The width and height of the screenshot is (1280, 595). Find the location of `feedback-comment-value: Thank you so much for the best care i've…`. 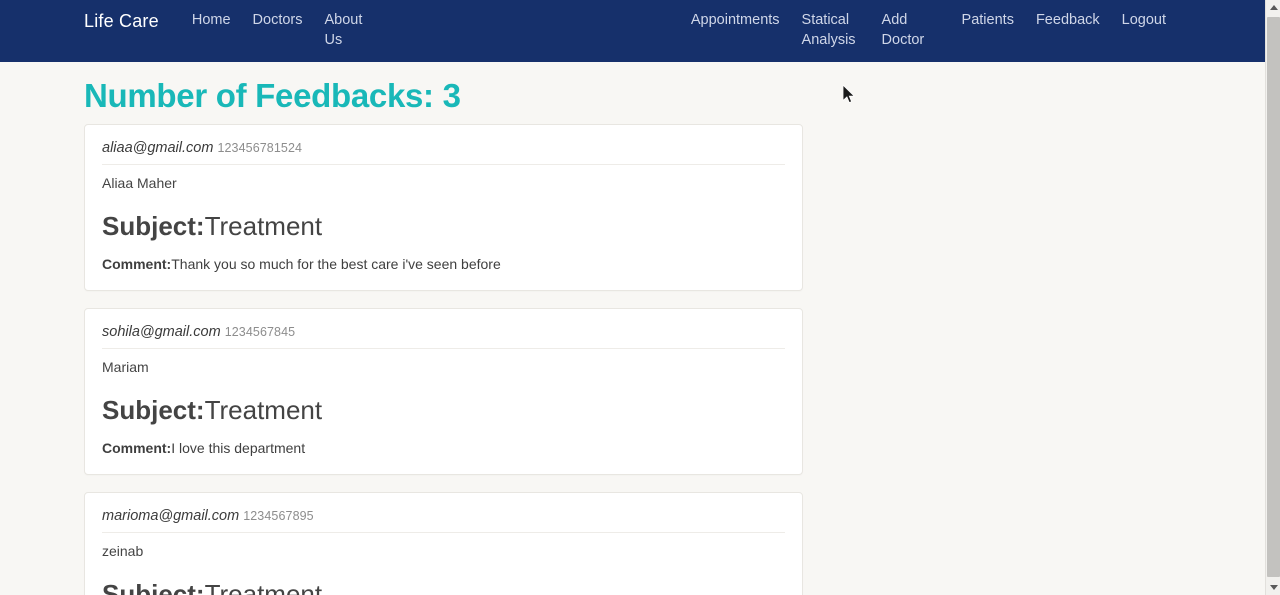

feedback-comment-value: Thank you so much for the best care i've… is located at coordinates (336, 264).